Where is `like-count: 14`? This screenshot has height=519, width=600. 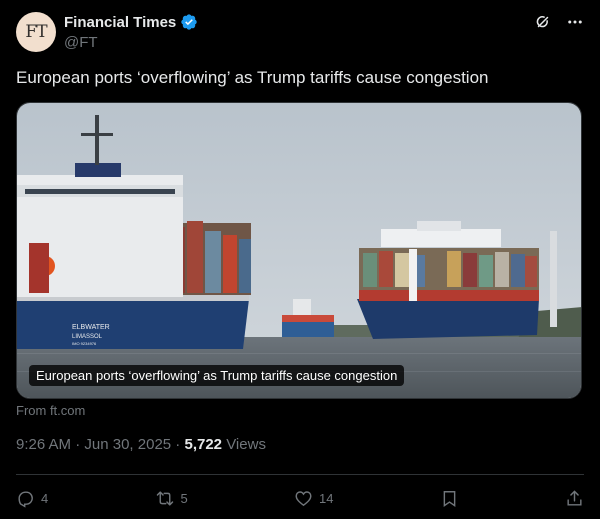 like-count: 14 is located at coordinates (326, 498).